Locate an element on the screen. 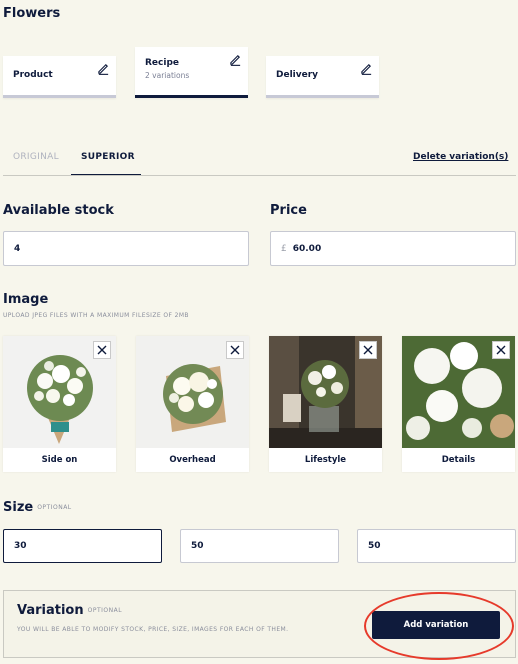 Image resolution: width=518 pixels, height=664 pixels. step-recipe: Recipe 2 variations is located at coordinates (191, 72).